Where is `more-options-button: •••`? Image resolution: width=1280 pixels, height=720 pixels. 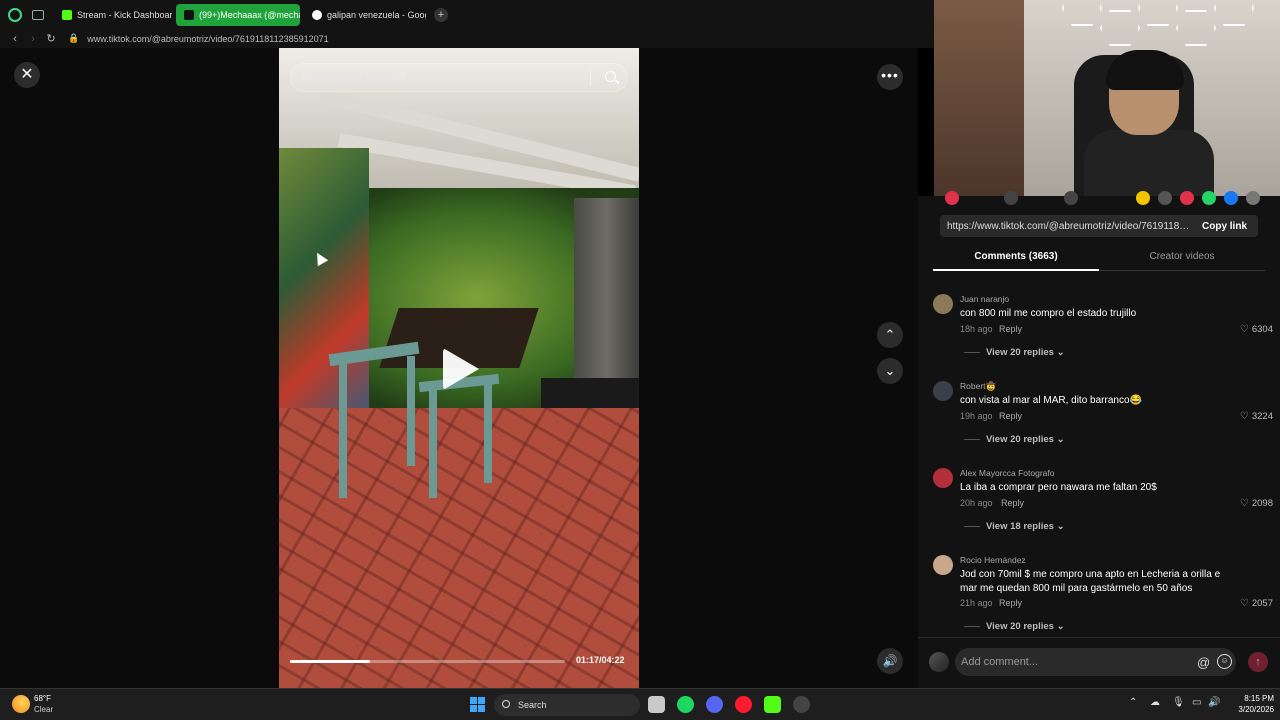
more-options-button: ••• is located at coordinates (890, 77).